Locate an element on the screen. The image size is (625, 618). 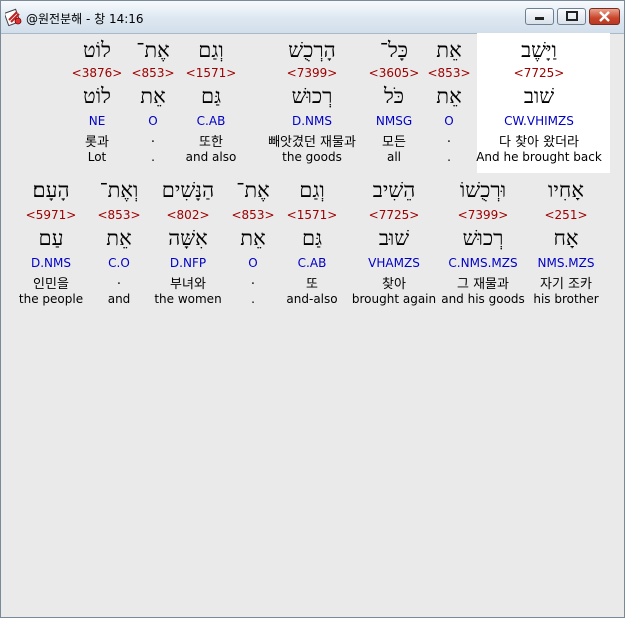
english-gloss: the goods is located at coordinates (312, 157).